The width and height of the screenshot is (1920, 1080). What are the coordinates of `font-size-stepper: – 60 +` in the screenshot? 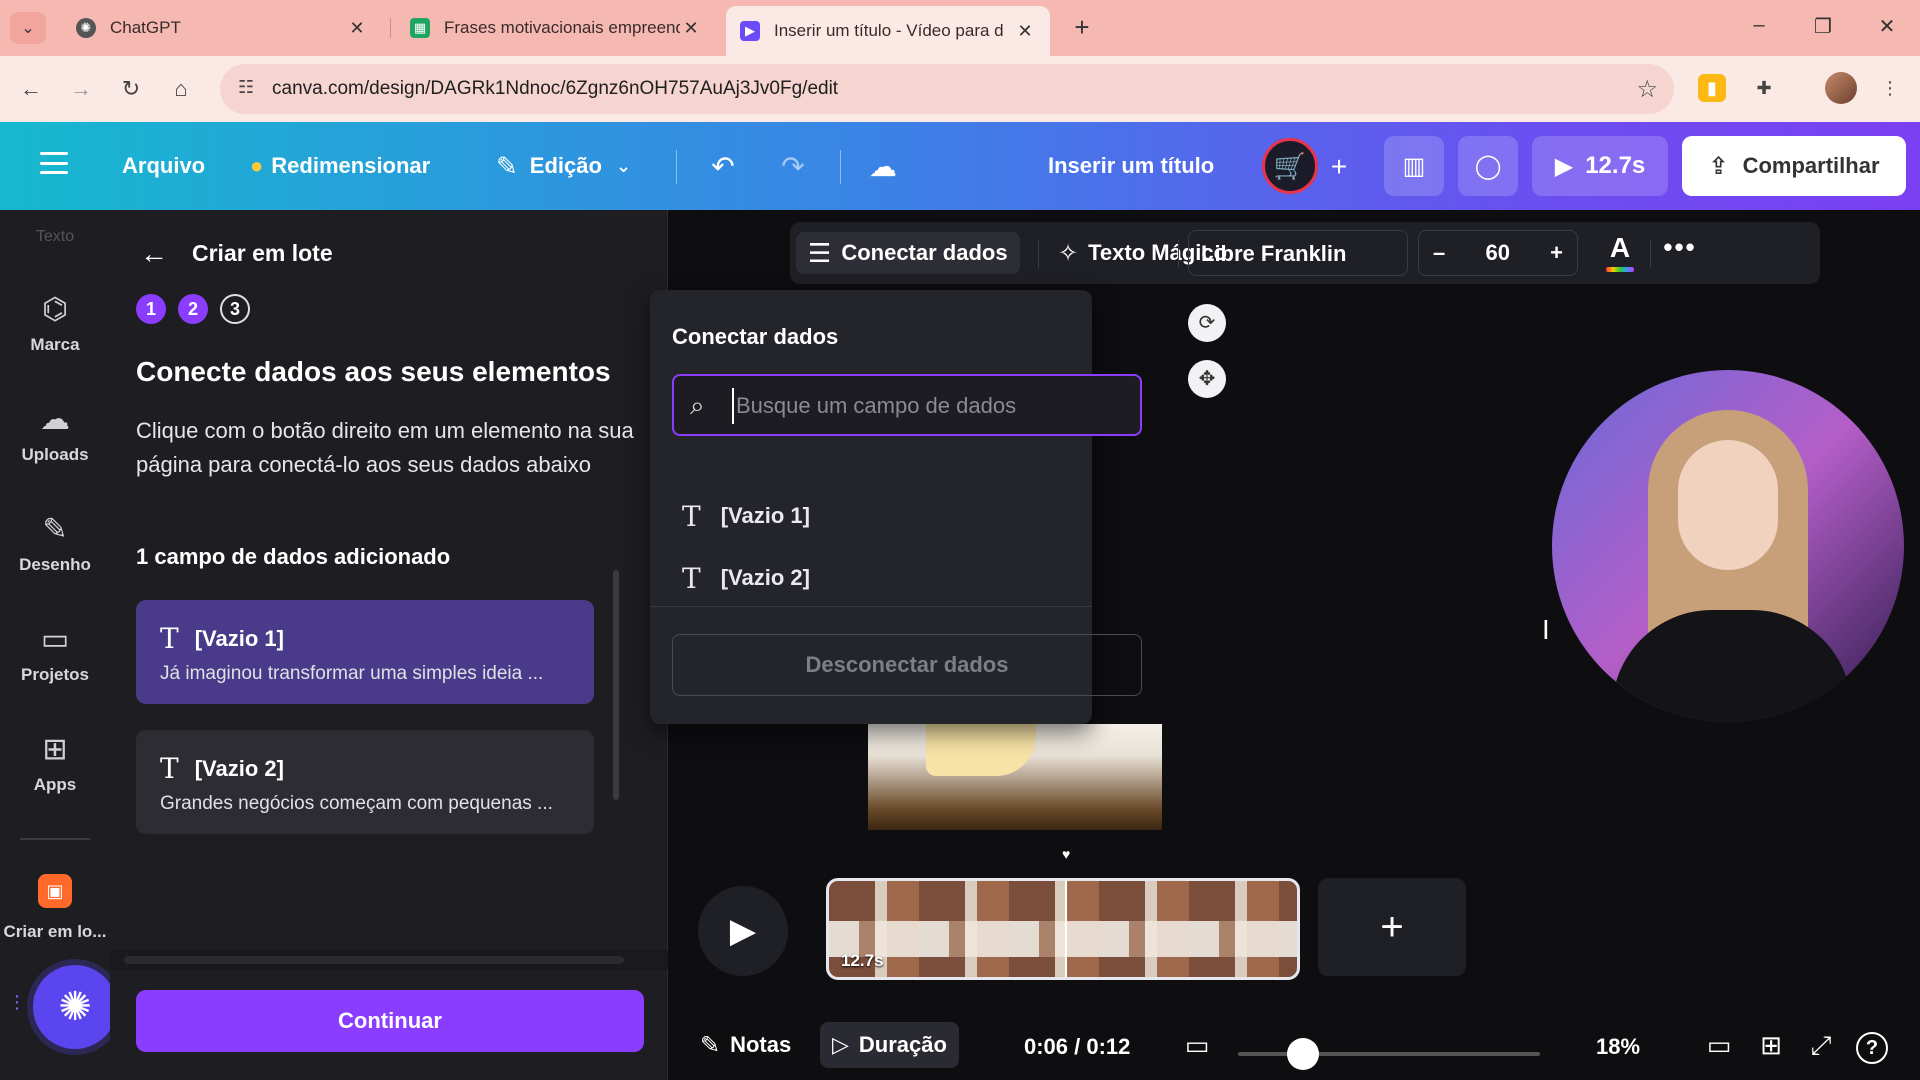 It's located at (1498, 253).